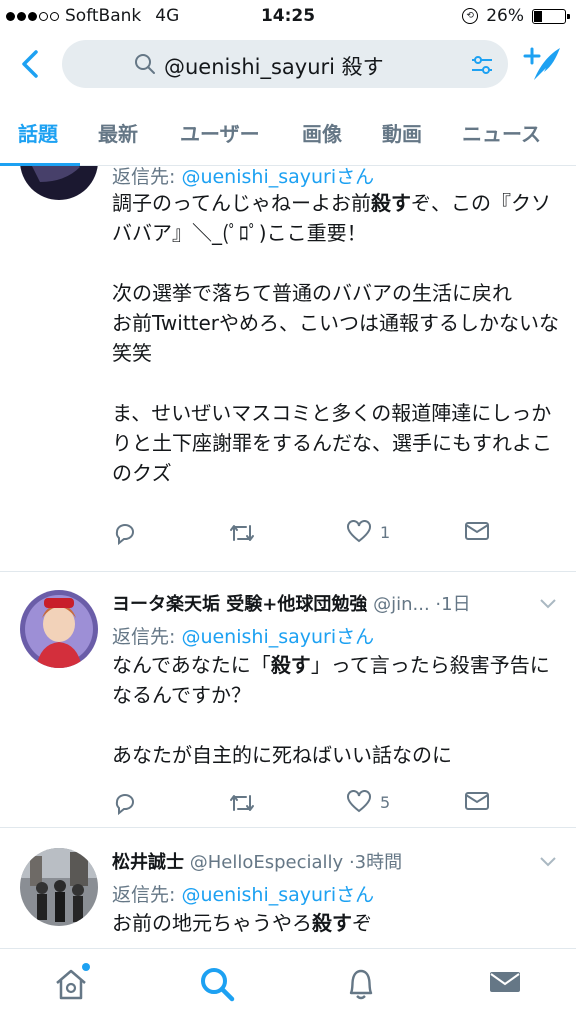  What do you see at coordinates (501, 132) in the screenshot?
I see `tab-news: ニュース` at bounding box center [501, 132].